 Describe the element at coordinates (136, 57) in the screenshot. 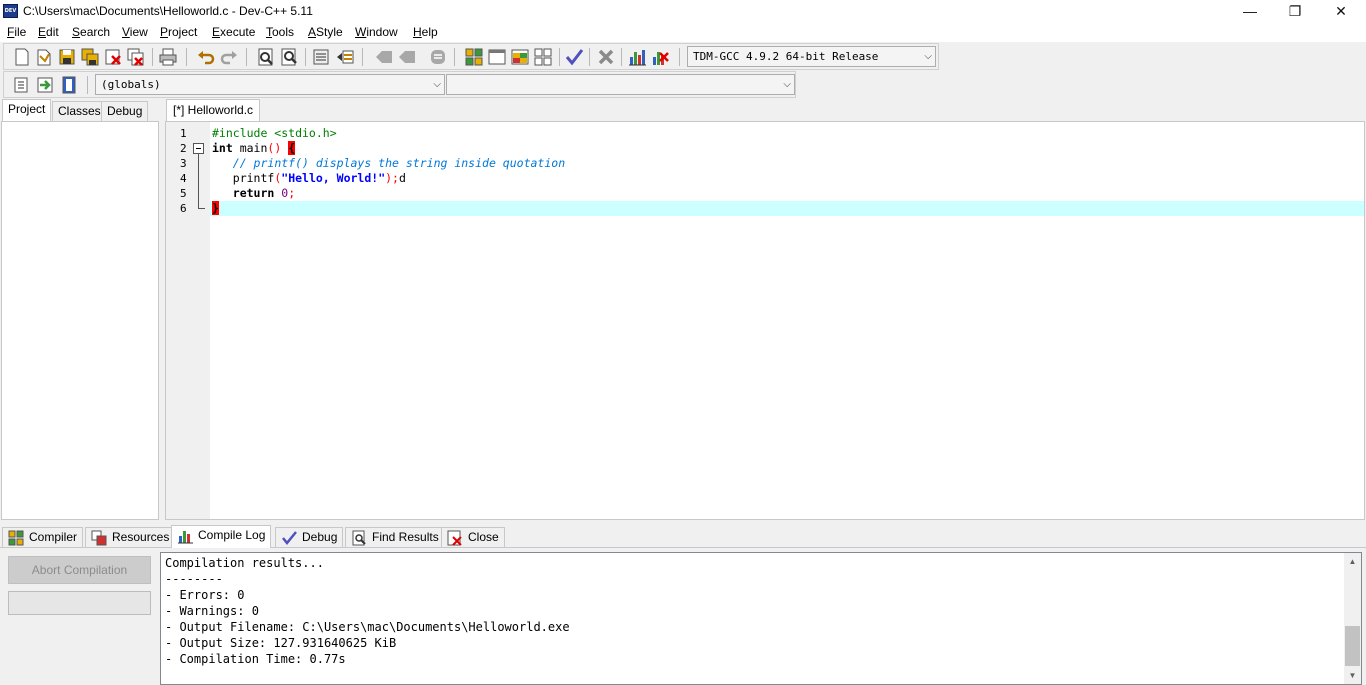

I see `close-all-button` at that location.